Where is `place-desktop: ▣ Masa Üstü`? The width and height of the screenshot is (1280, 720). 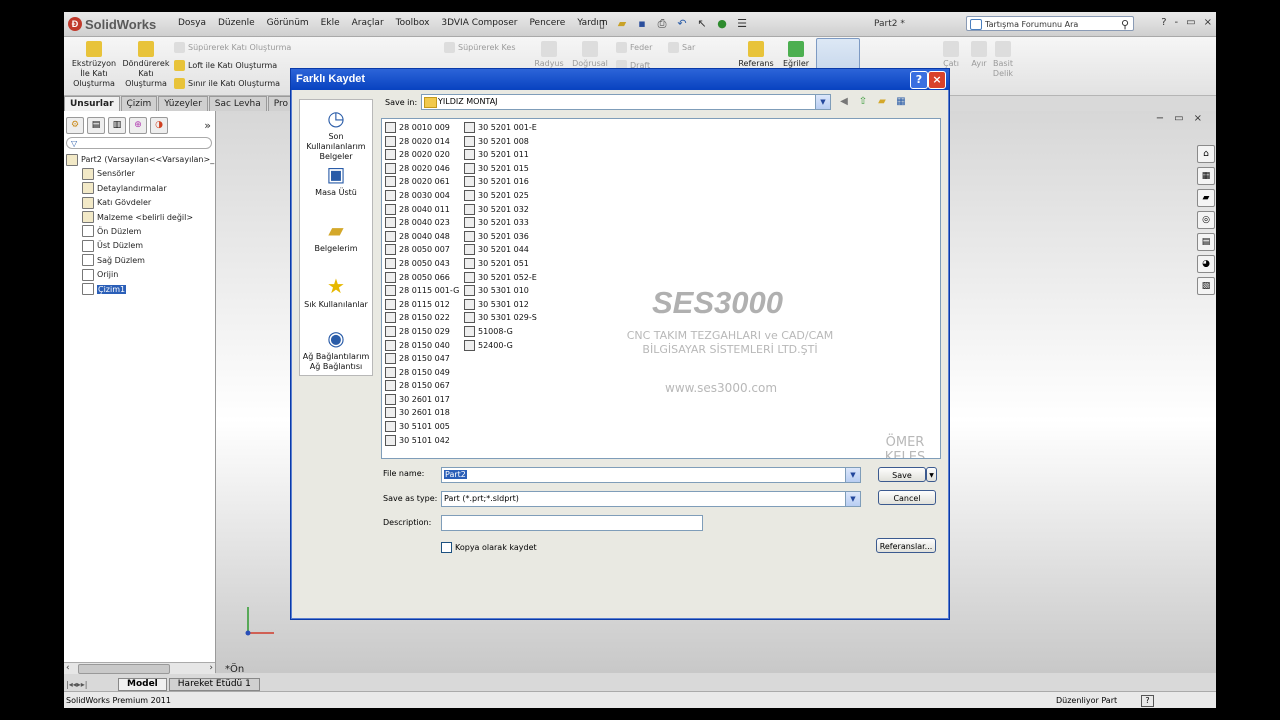
place-desktop: ▣ Masa Üstü is located at coordinates (336, 180).